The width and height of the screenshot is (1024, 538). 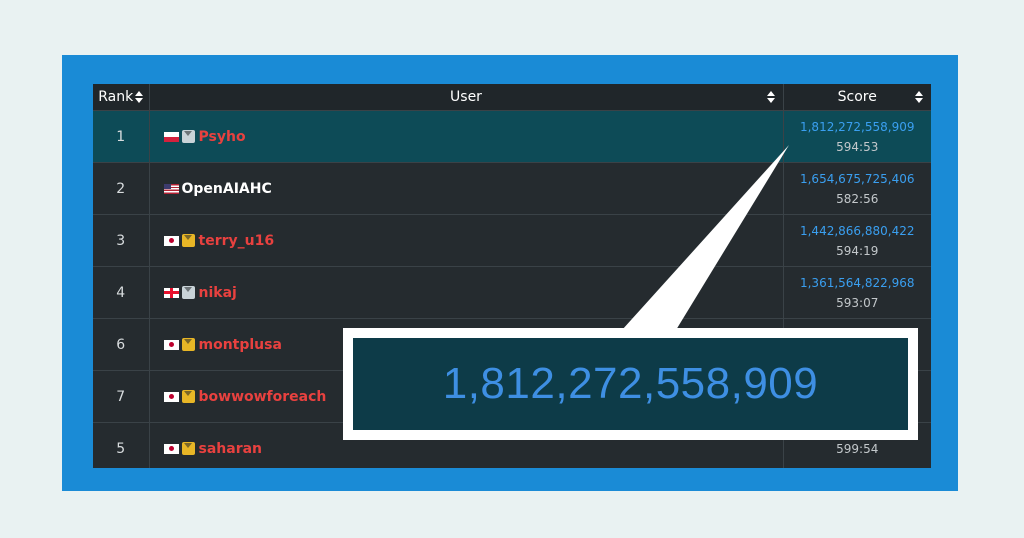 I want to click on username-link: Psyho, so click(x=222, y=137).